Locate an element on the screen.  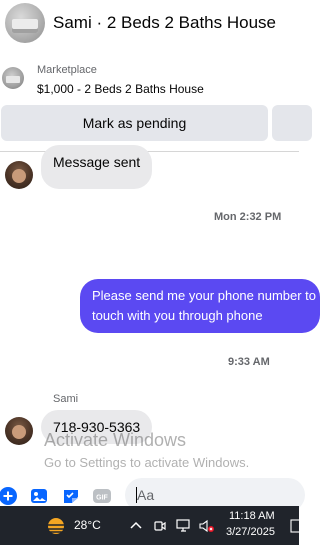
timestamp-2: 9:33 AM is located at coordinates (249, 362).